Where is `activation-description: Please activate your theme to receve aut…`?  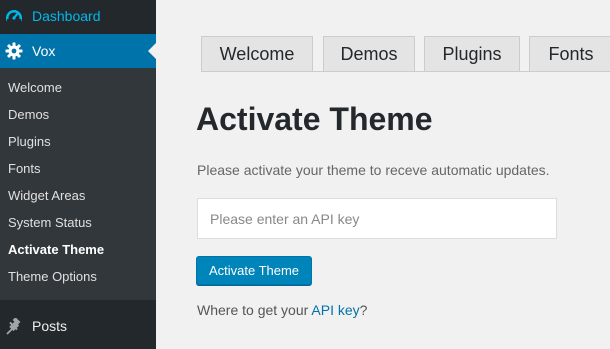 activation-description: Please activate your theme to receve aut… is located at coordinates (373, 170).